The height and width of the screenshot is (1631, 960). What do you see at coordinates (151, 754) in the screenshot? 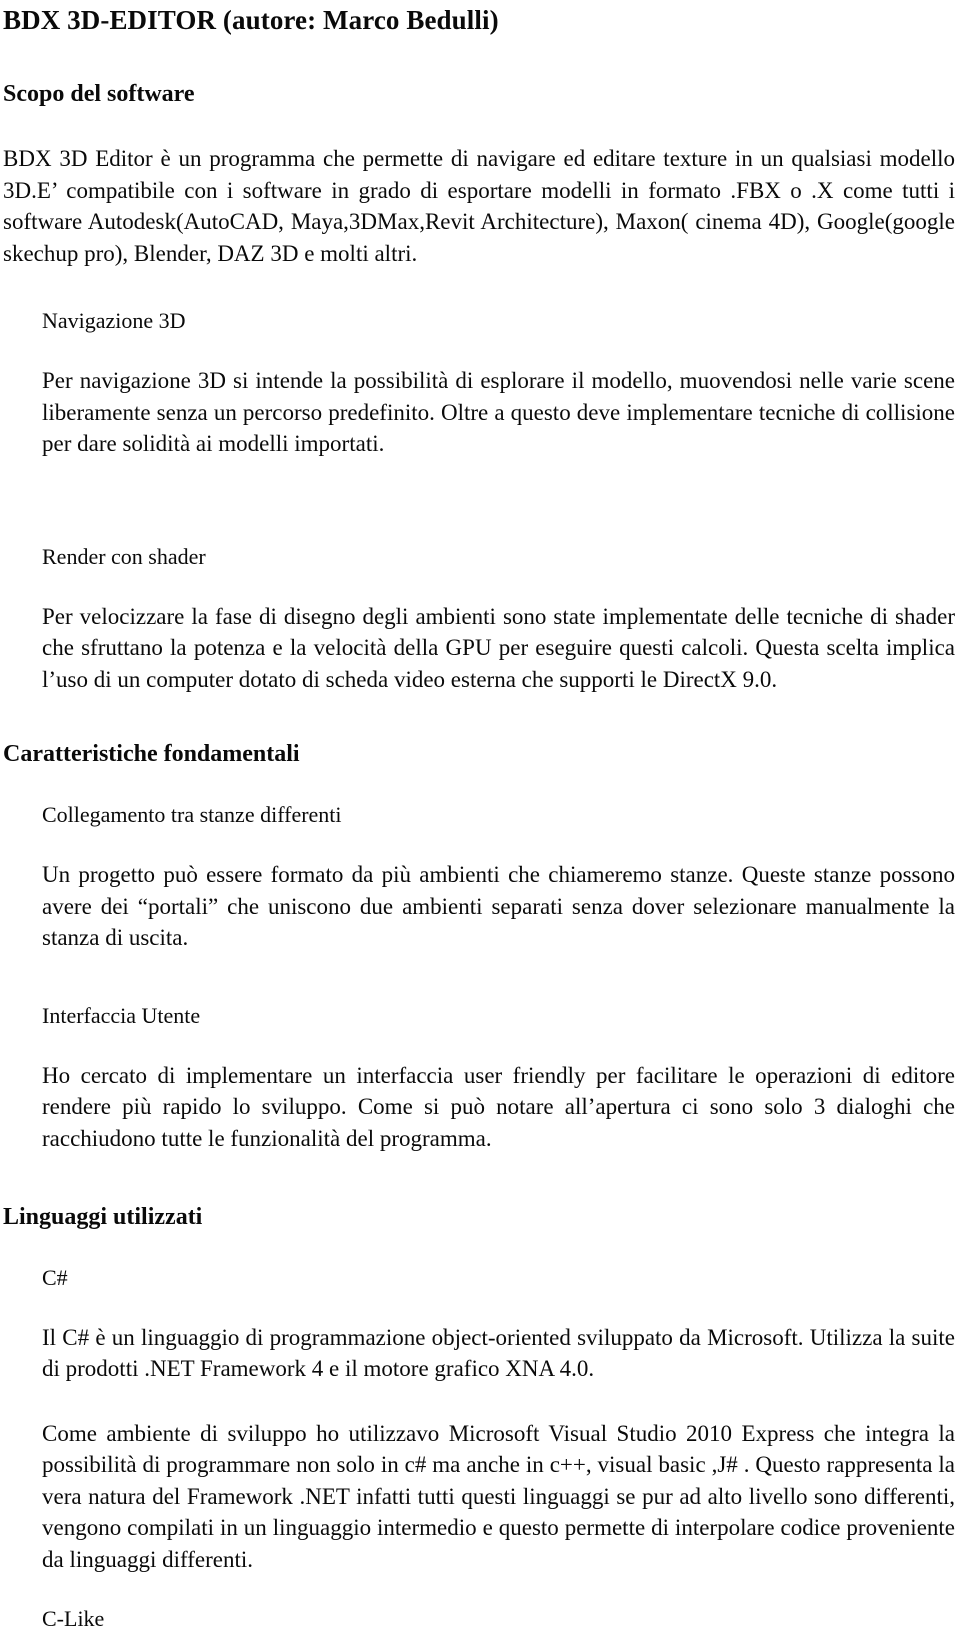
I see `section-heading-caratteristiche-fondamentali: Caratteristiche fondamentali` at bounding box center [151, 754].